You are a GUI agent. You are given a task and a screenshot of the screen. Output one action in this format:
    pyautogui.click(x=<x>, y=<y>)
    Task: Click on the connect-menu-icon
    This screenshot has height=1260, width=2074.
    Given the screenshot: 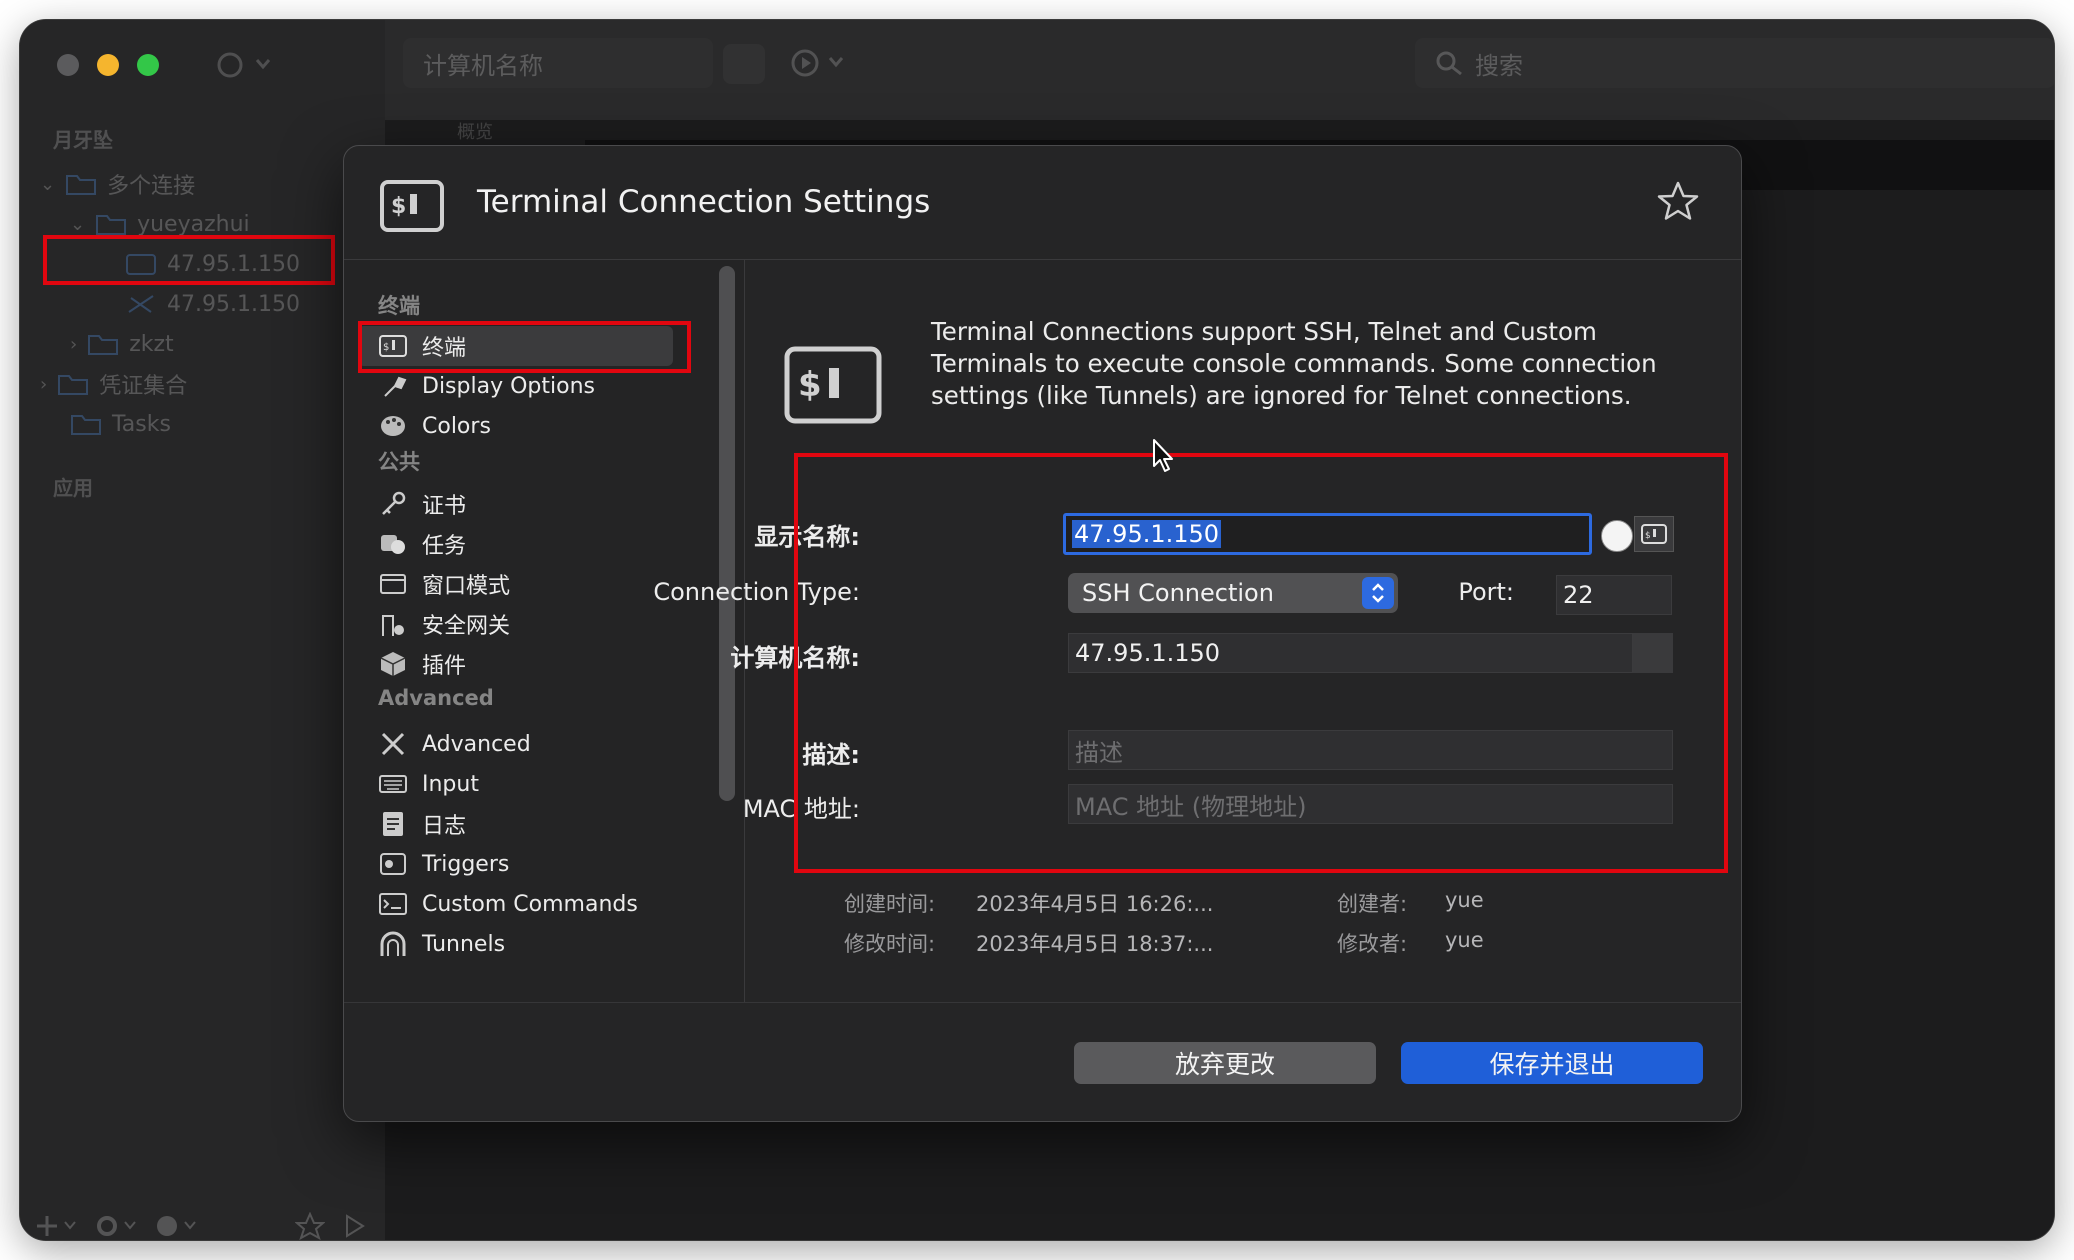 What is the action you would take?
    pyautogui.click(x=820, y=65)
    